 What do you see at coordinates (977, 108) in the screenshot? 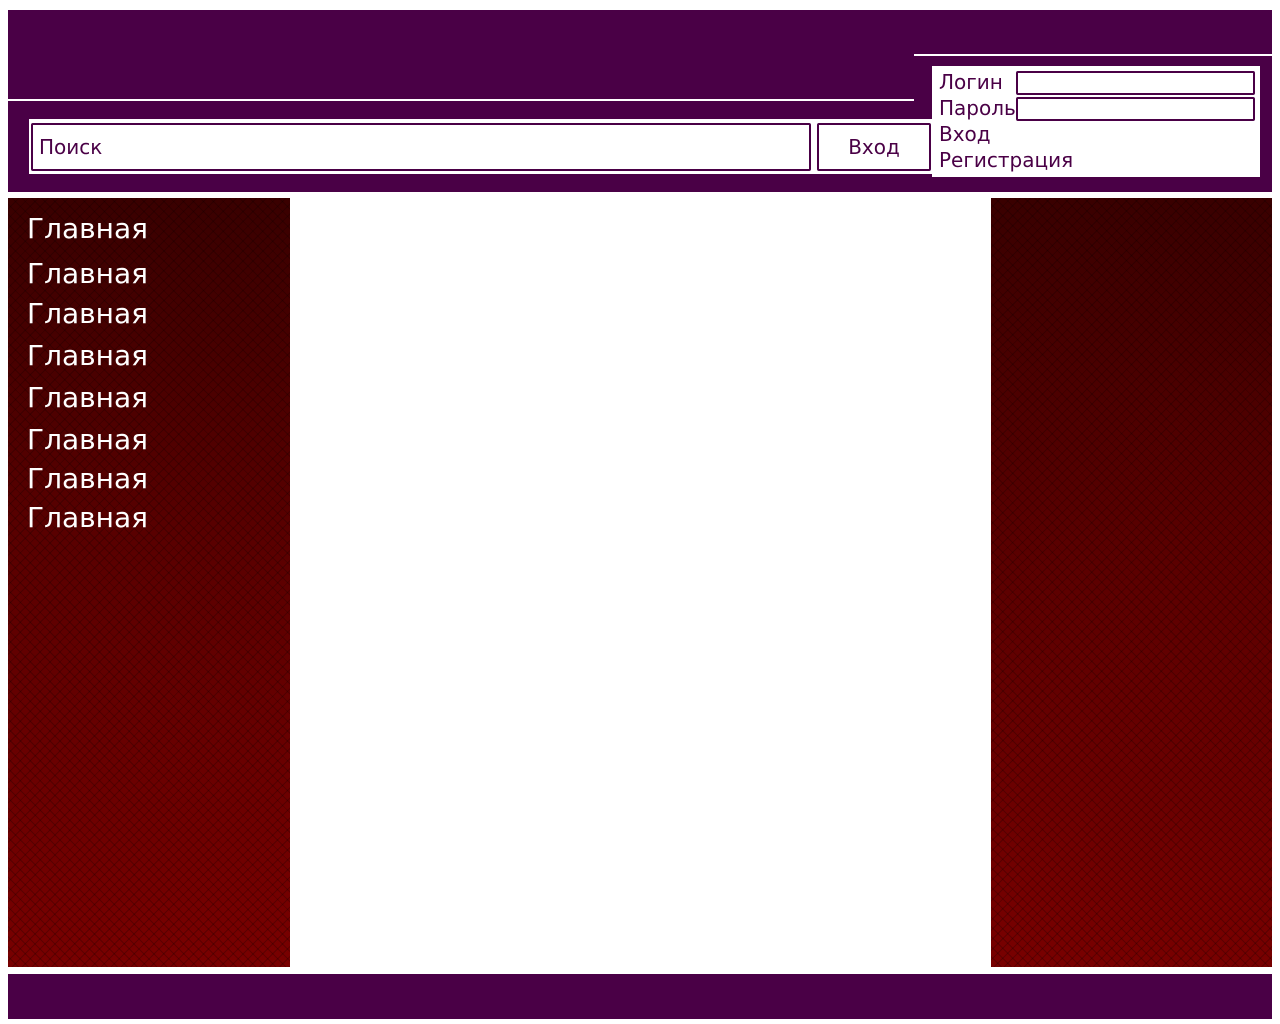
I see `password-label: Пароль` at bounding box center [977, 108].